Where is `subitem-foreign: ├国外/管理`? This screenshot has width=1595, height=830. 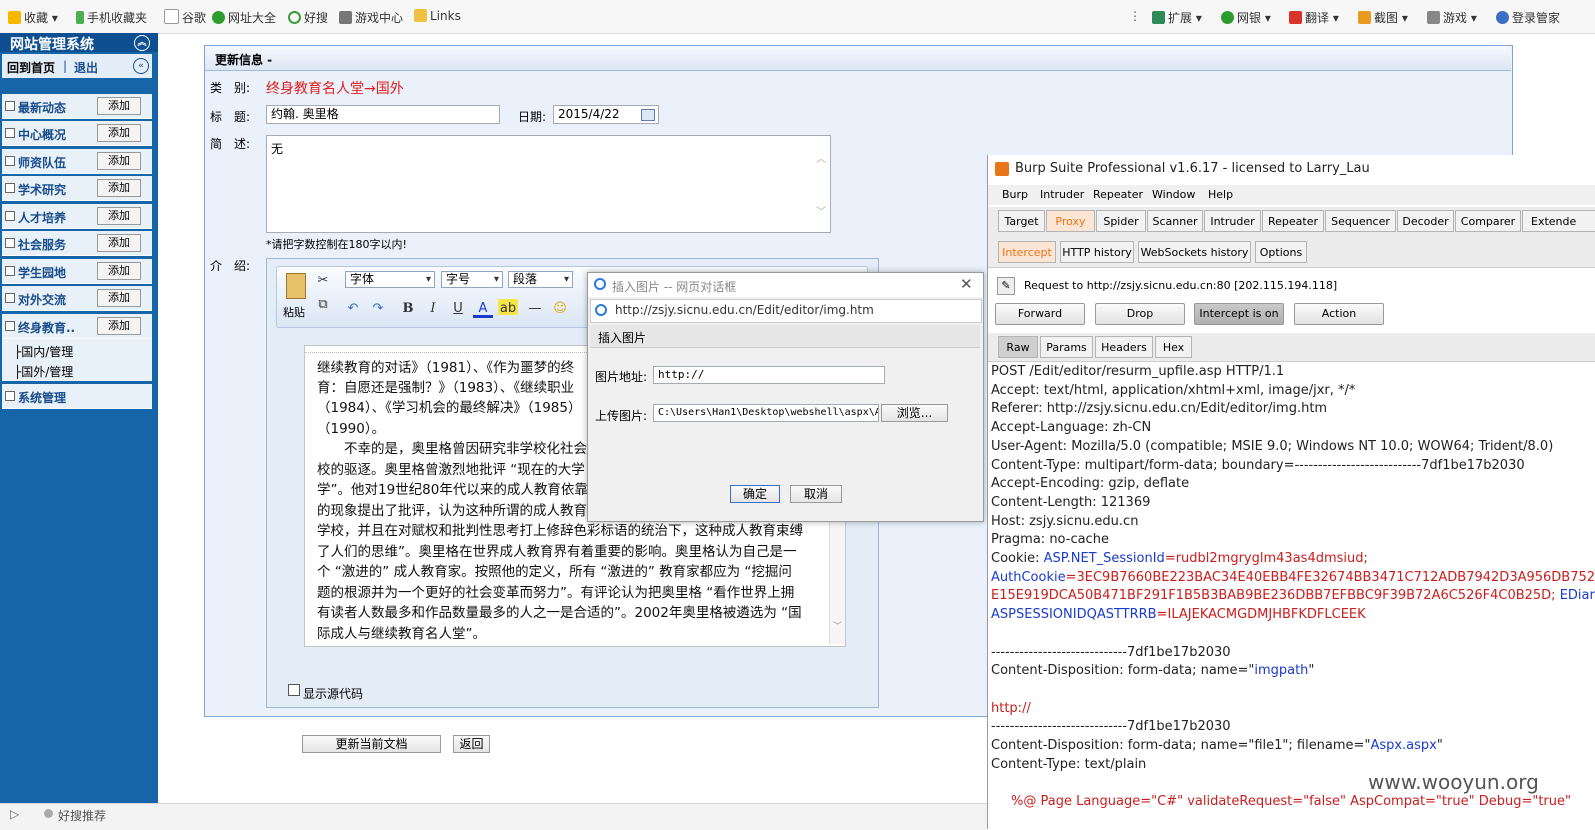 subitem-foreign: ├国外/管理 is located at coordinates (43, 371).